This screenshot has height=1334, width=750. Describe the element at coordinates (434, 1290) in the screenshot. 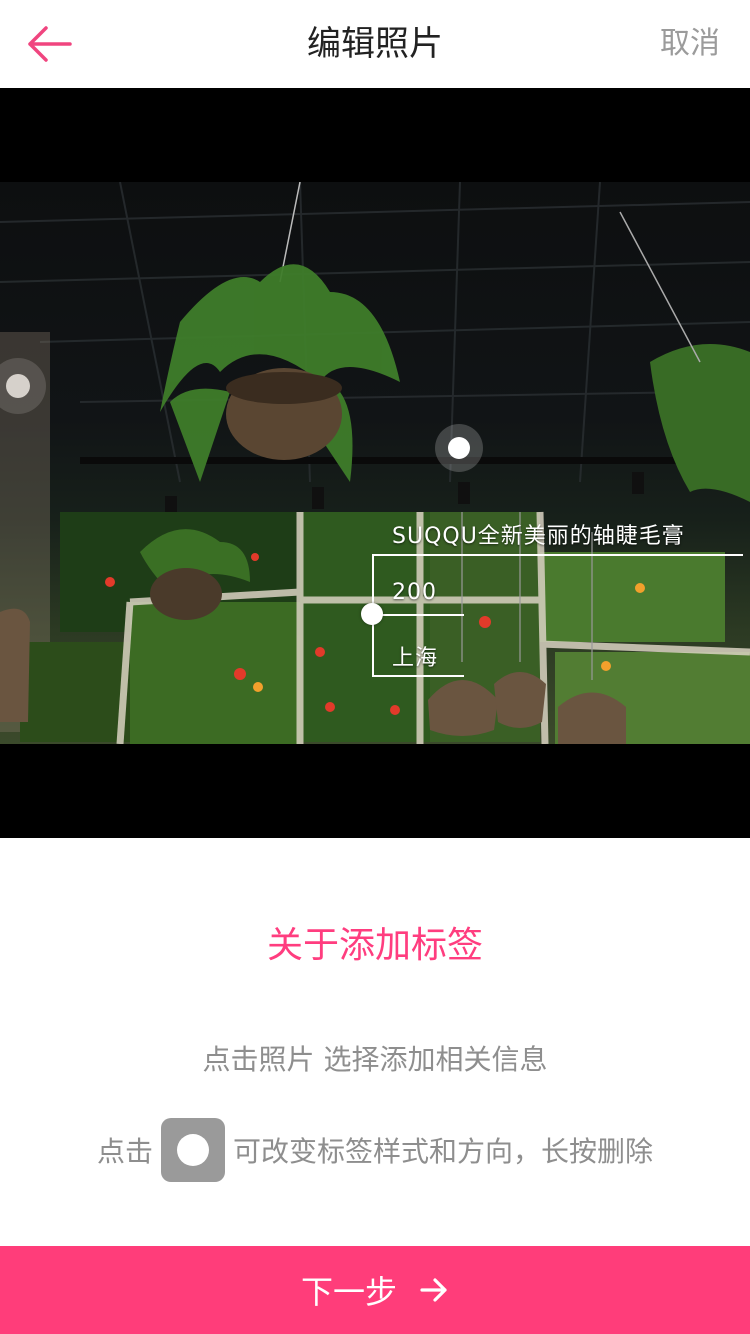

I see `arrow-right-icon` at that location.